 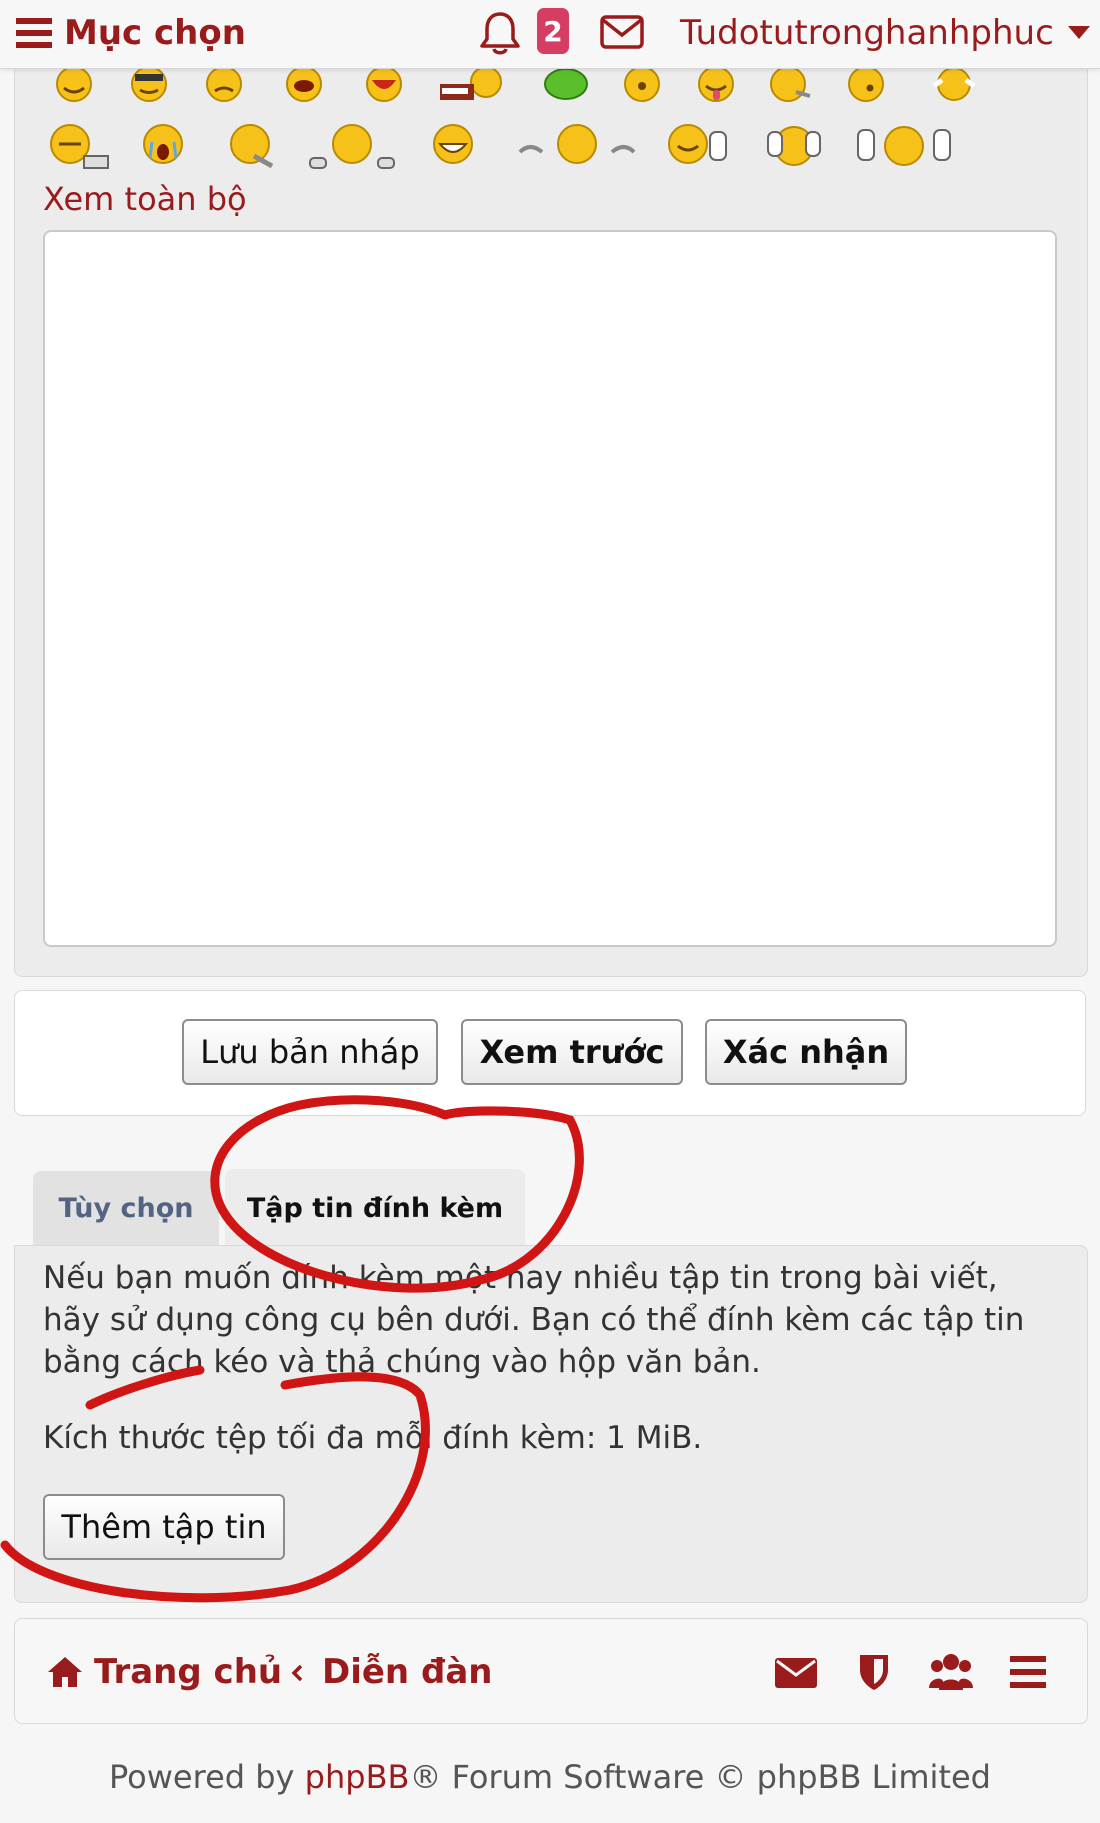 I want to click on breadcrumb-forum: Diễn đàn, so click(x=407, y=1672).